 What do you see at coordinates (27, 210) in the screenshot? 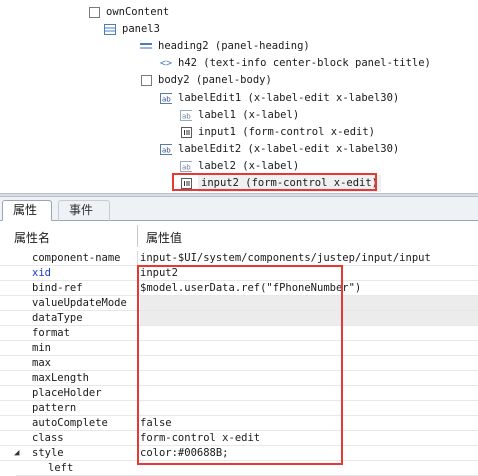
I see `tab-properties: 属性` at bounding box center [27, 210].